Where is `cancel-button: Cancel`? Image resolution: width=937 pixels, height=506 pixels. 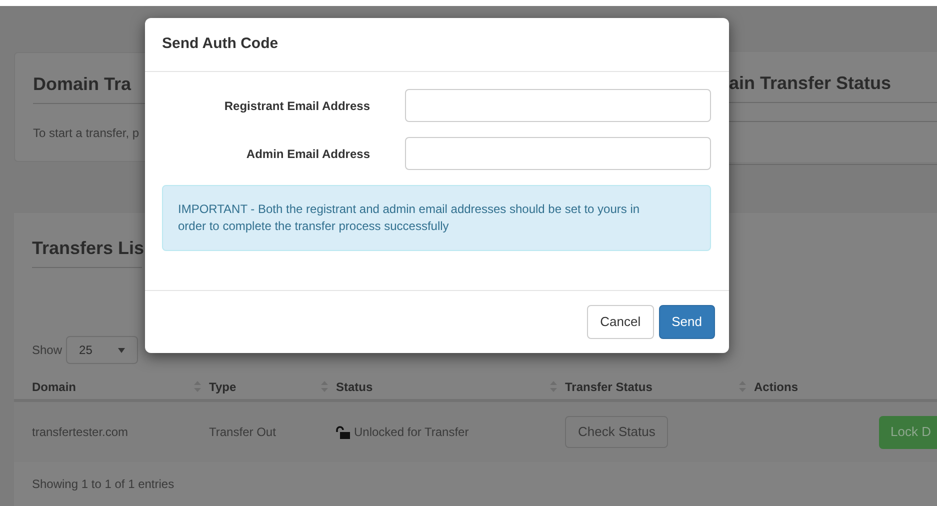 cancel-button: Cancel is located at coordinates (620, 322).